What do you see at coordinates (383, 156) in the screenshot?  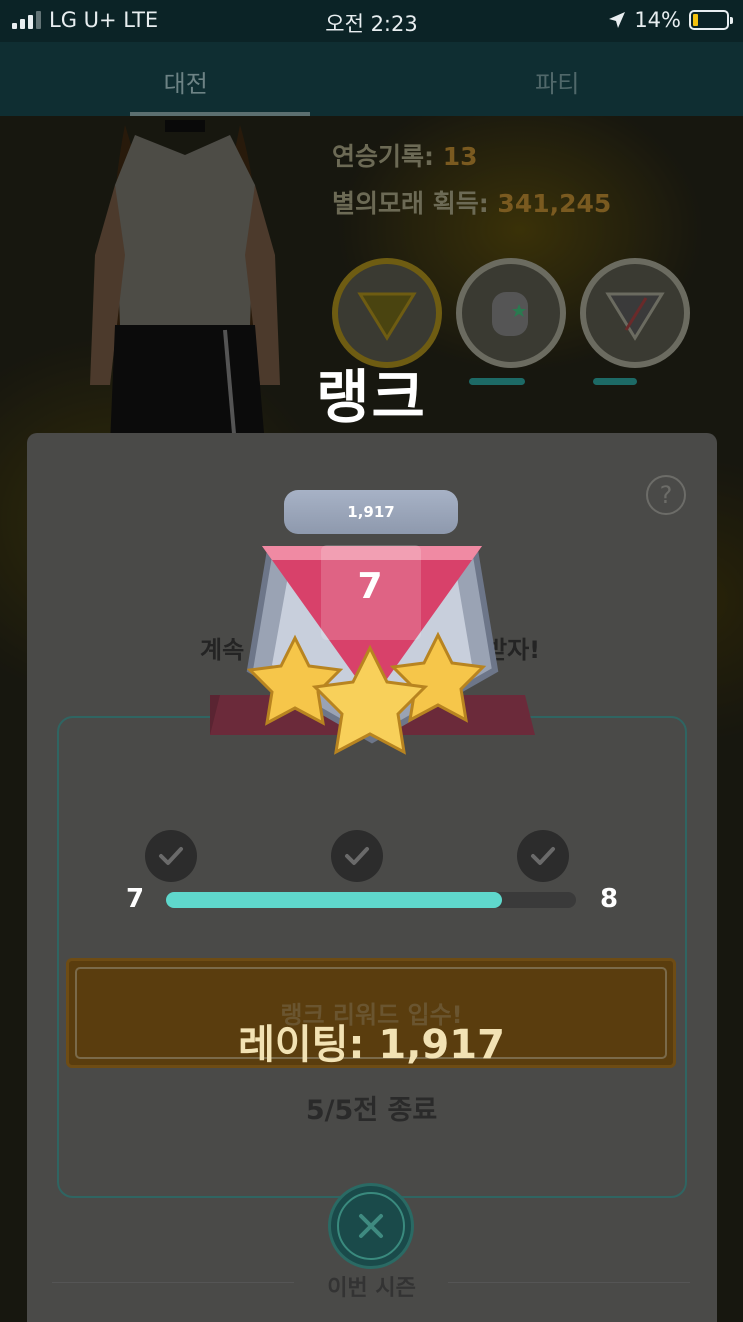 I see `streak-label: 연승기록:` at bounding box center [383, 156].